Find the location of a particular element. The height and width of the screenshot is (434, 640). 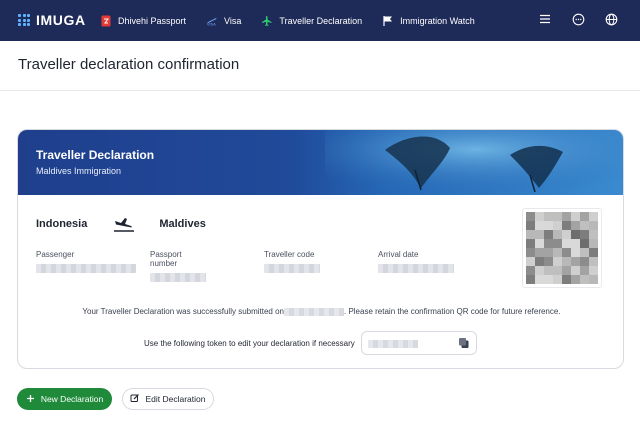

chat-icon is located at coordinates (578, 19).